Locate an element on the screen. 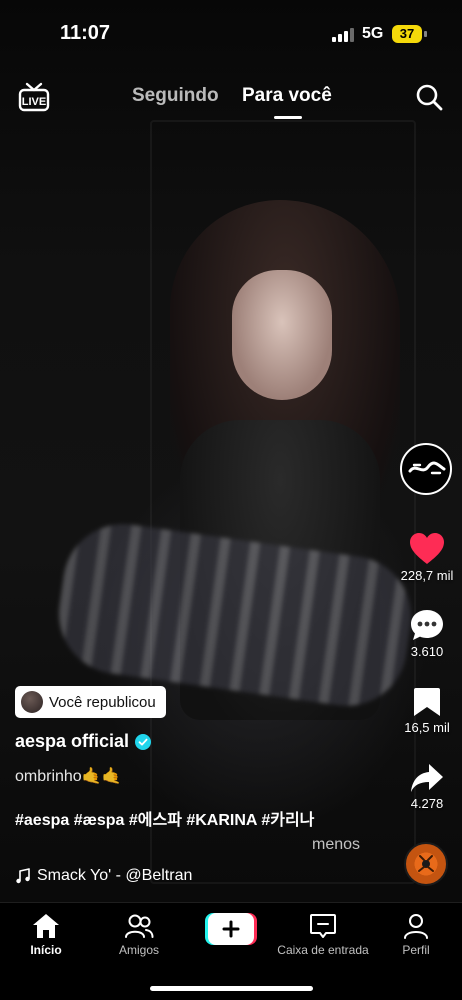 The width and height of the screenshot is (462, 1000). sound-title: Smack Yo' - @Beltran is located at coordinates (115, 875).